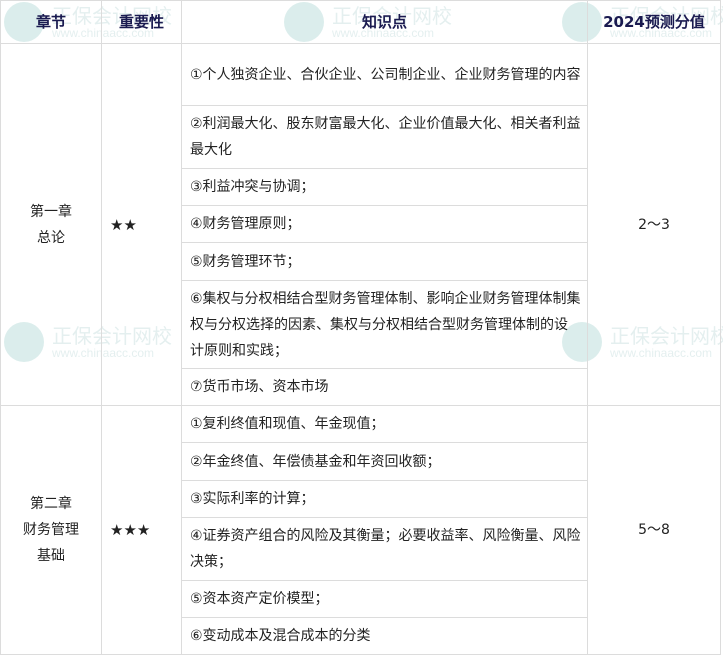 The image size is (723, 657). What do you see at coordinates (384, 261) in the screenshot?
I see `knowledge-point: ⑤财务管理环节；` at bounding box center [384, 261].